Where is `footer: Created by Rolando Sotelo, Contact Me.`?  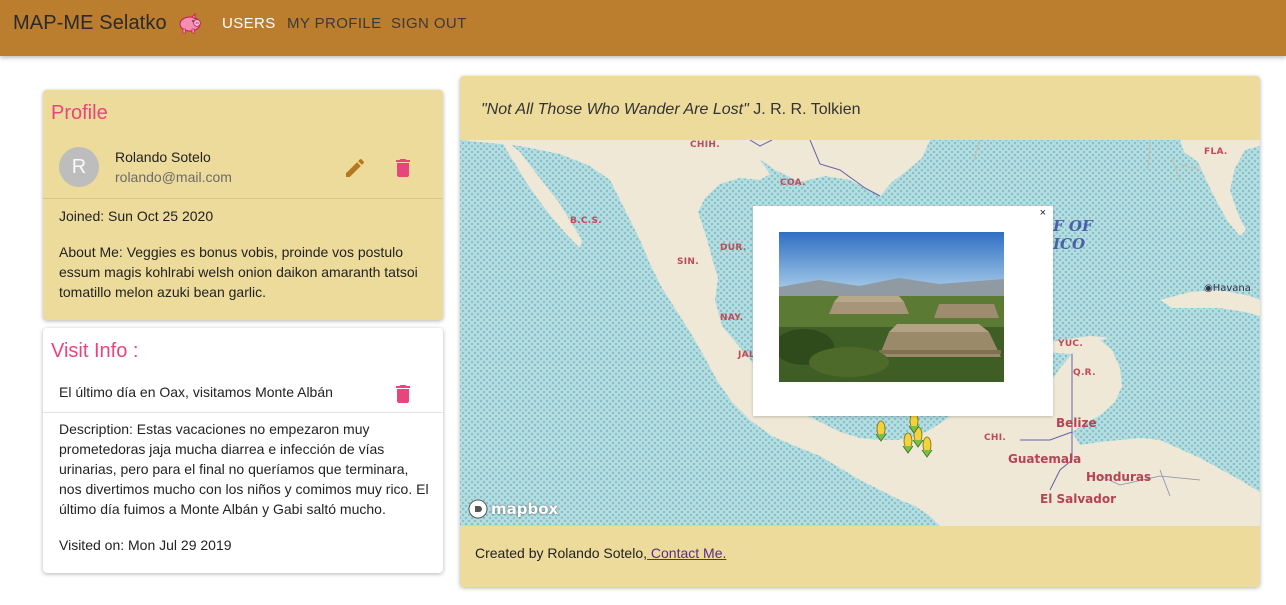 footer: Created by Rolando Sotelo, Contact Me. is located at coordinates (600, 553).